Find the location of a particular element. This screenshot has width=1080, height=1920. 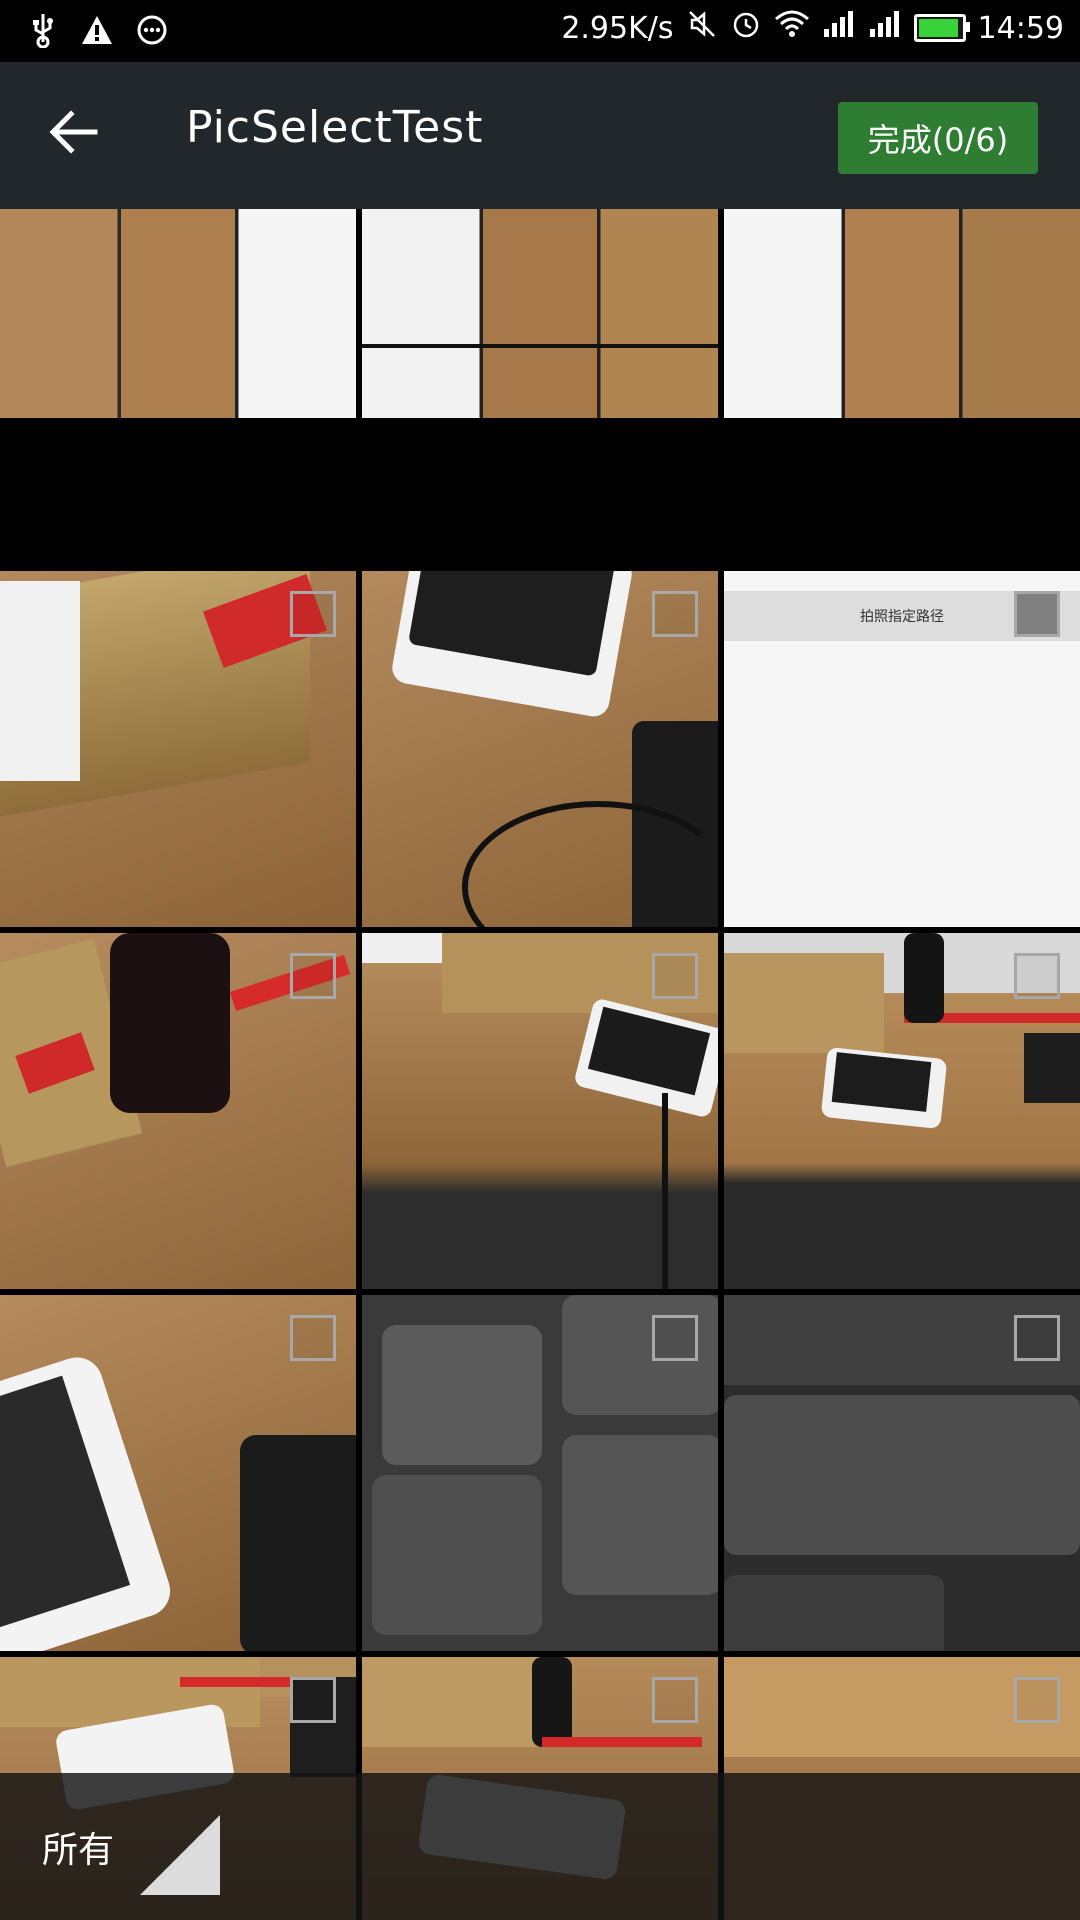

folder-selector: 所有 is located at coordinates (78, 1847).